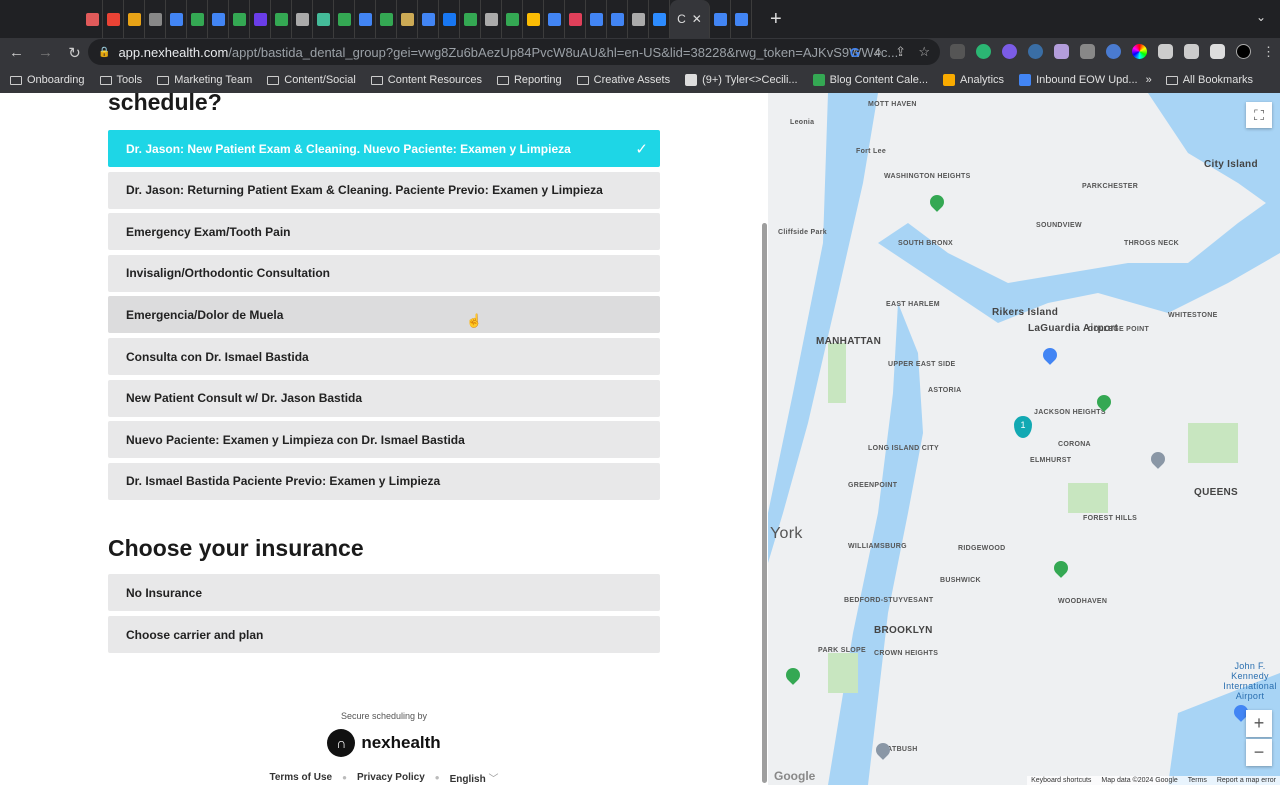 The height and width of the screenshot is (785, 1280). I want to click on insurance-option-none: No Insurance, so click(384, 592).